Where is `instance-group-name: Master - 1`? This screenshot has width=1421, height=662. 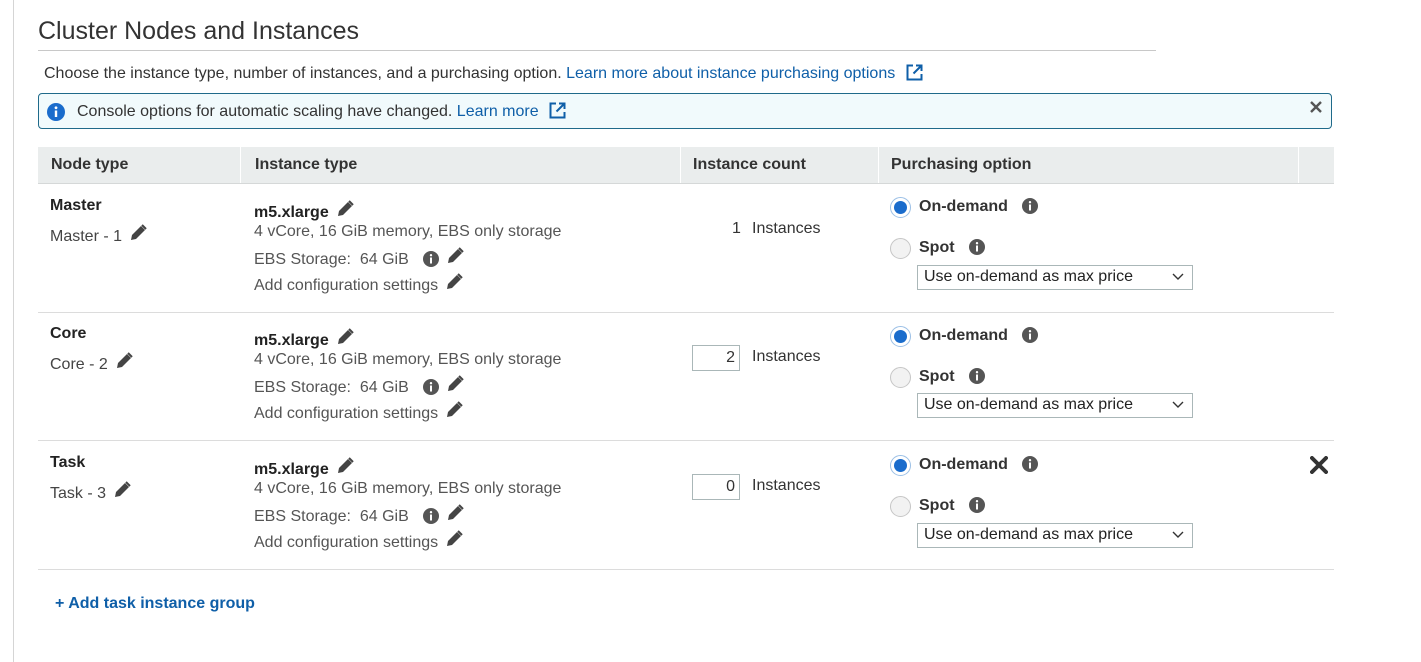
instance-group-name: Master - 1 is located at coordinates (99, 234).